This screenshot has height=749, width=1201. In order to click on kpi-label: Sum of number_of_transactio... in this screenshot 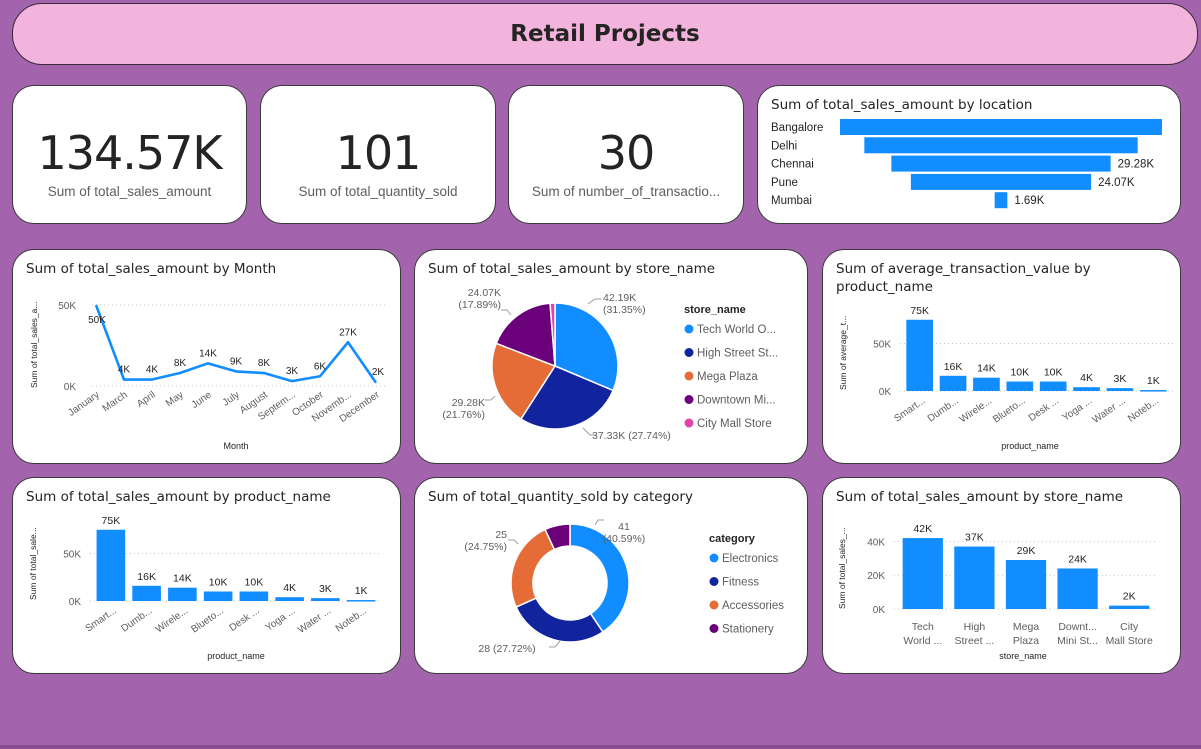, I will do `click(626, 191)`.